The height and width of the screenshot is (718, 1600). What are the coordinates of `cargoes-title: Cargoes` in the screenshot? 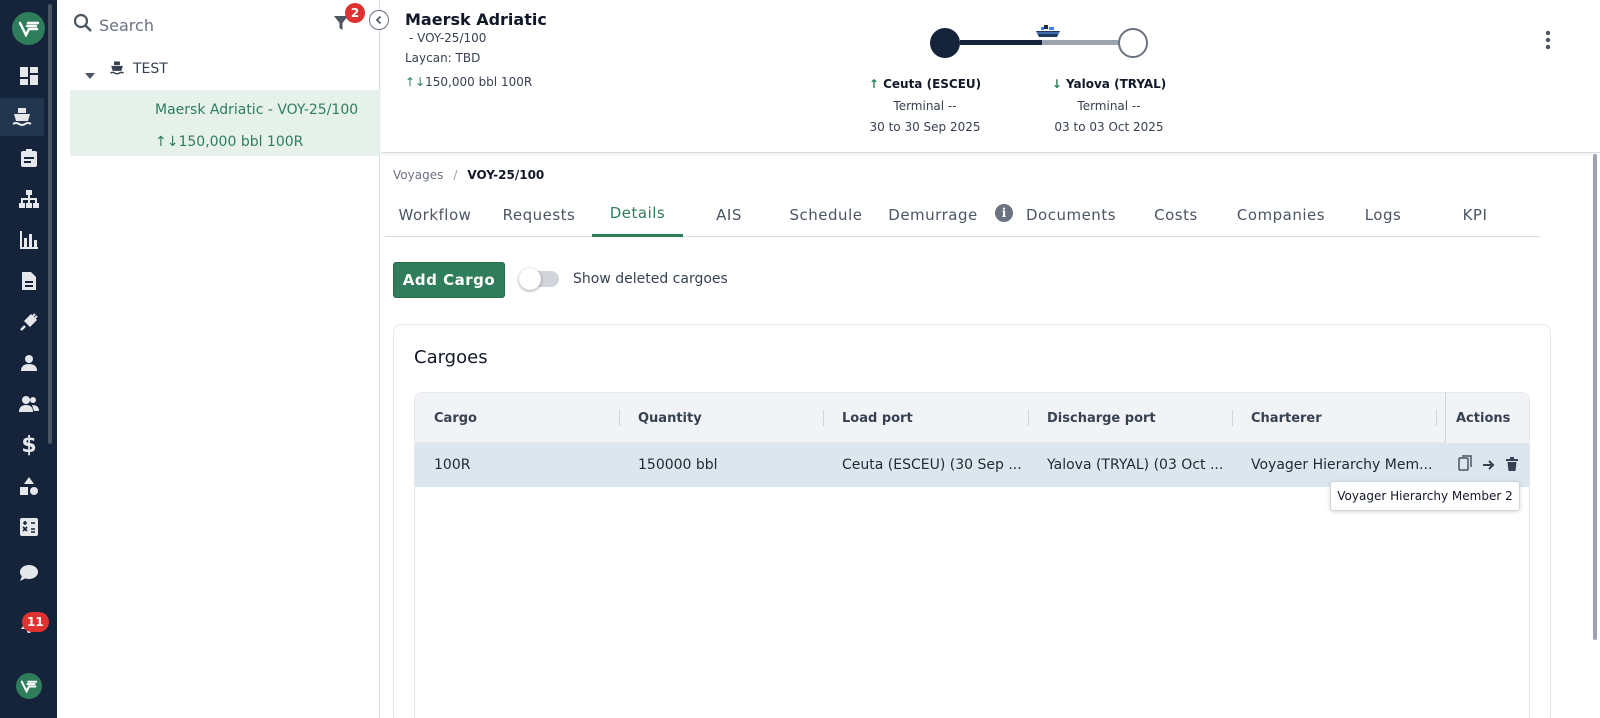 It's located at (451, 357).